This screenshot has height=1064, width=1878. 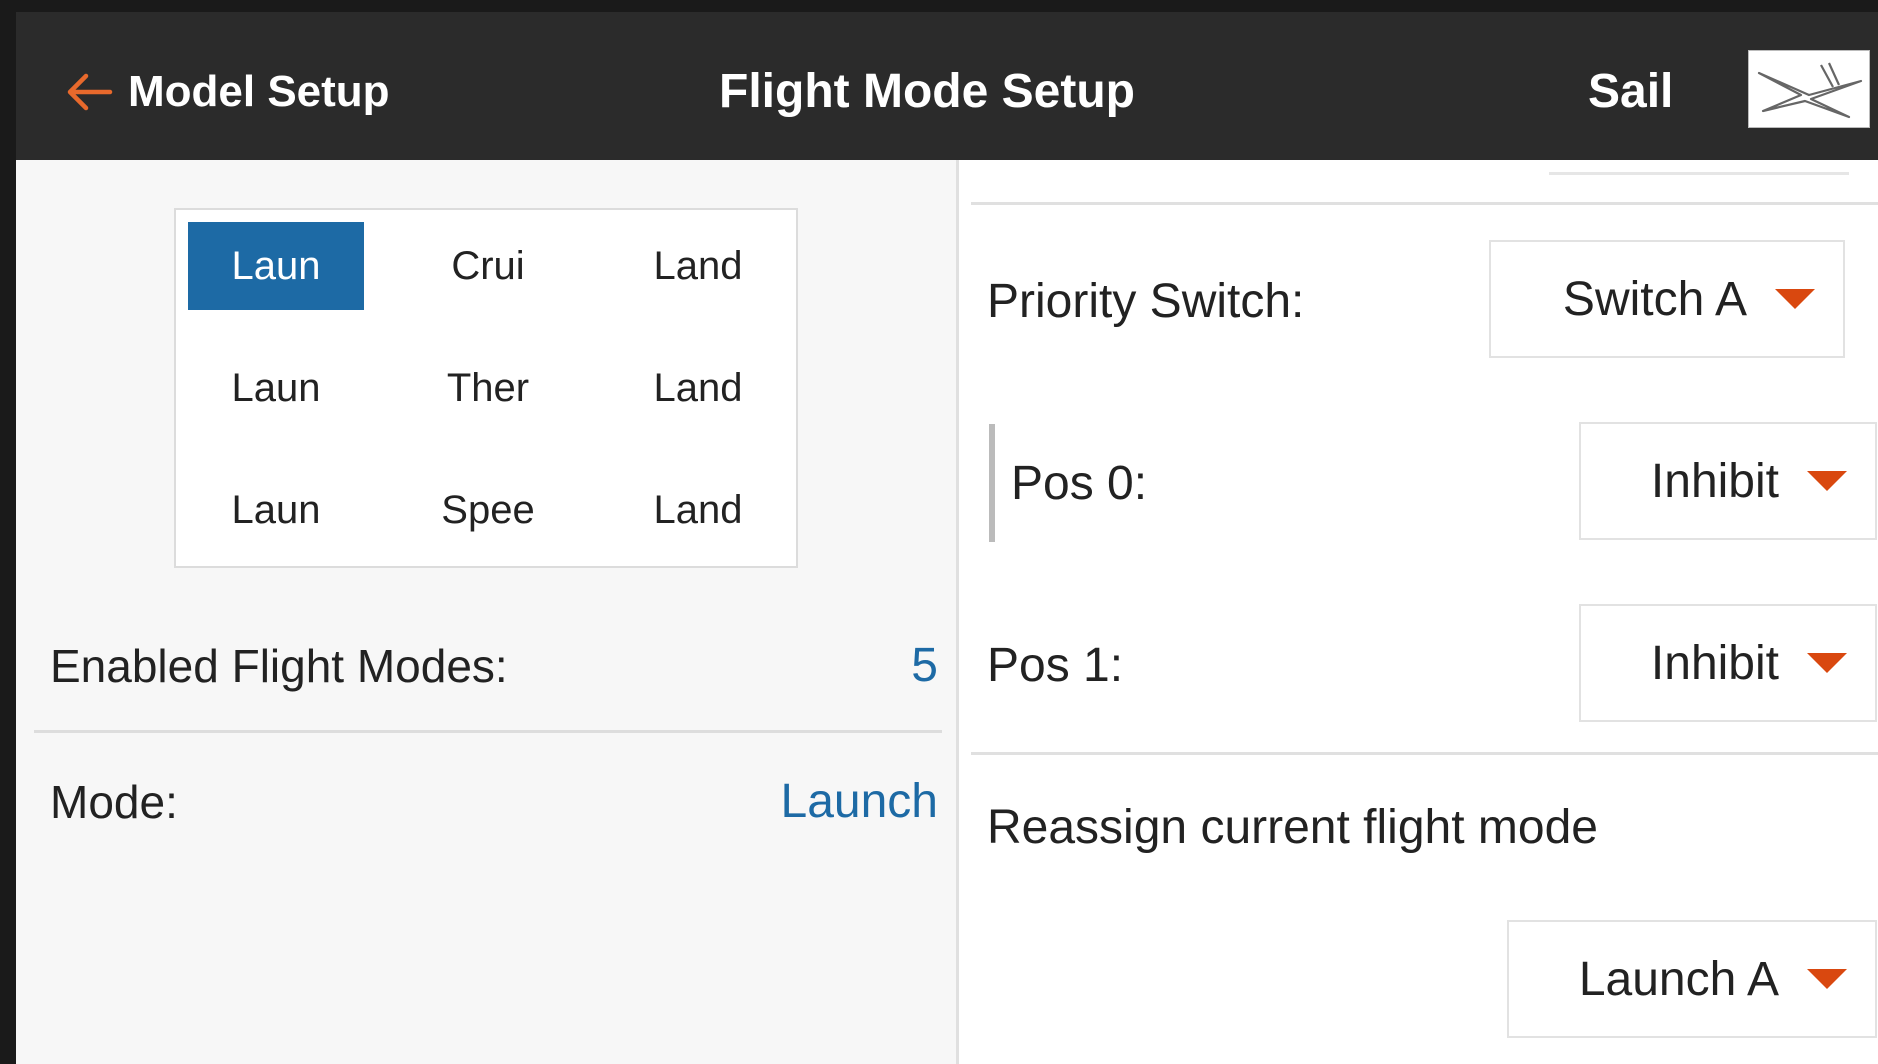 What do you see at coordinates (276, 510) in the screenshot?
I see `grid-cell-2-0: Laun` at bounding box center [276, 510].